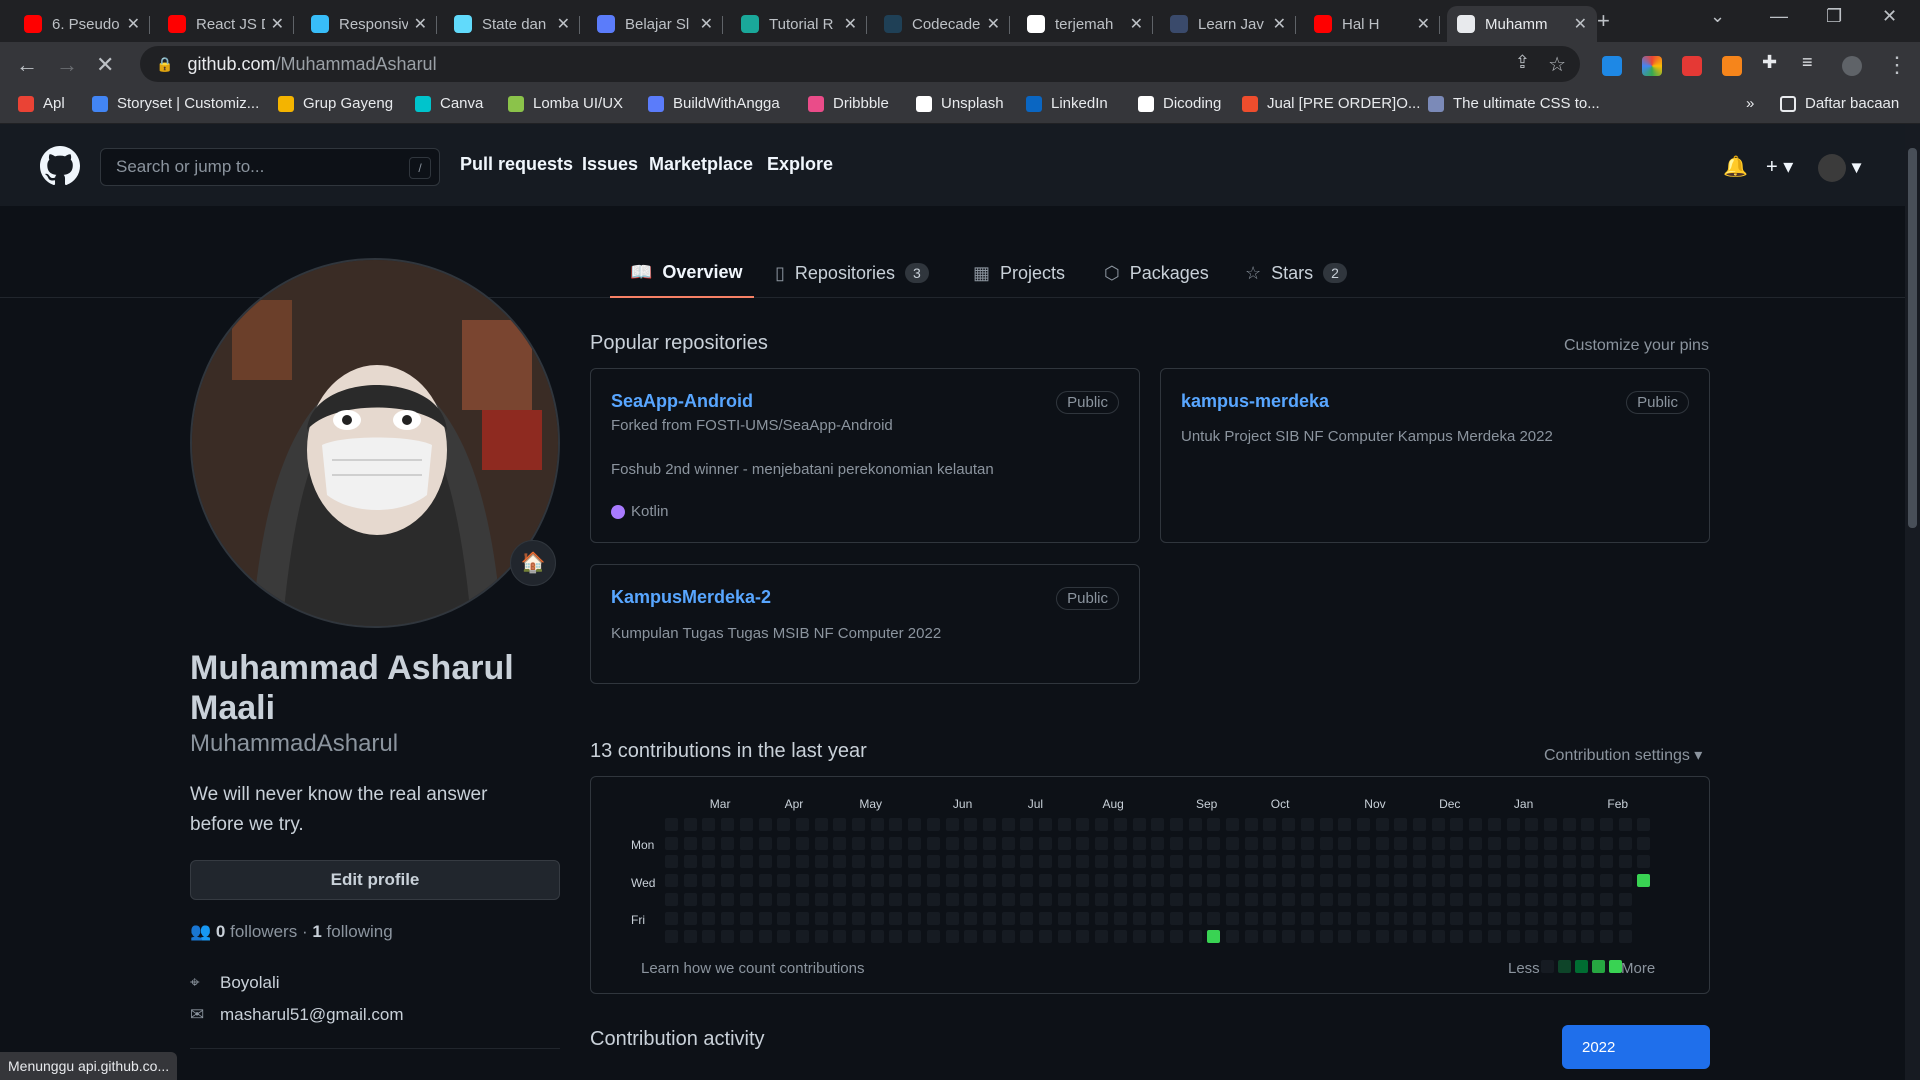 This screenshot has height=1080, width=1920. I want to click on browser-tab: React JS D ✕, so click(226, 24).